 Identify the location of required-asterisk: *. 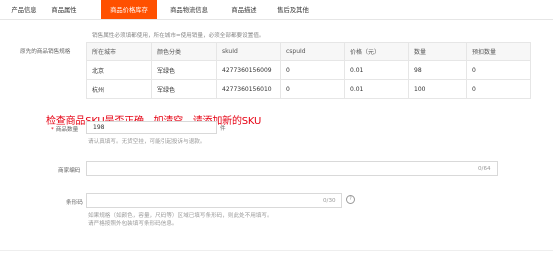
(52, 130).